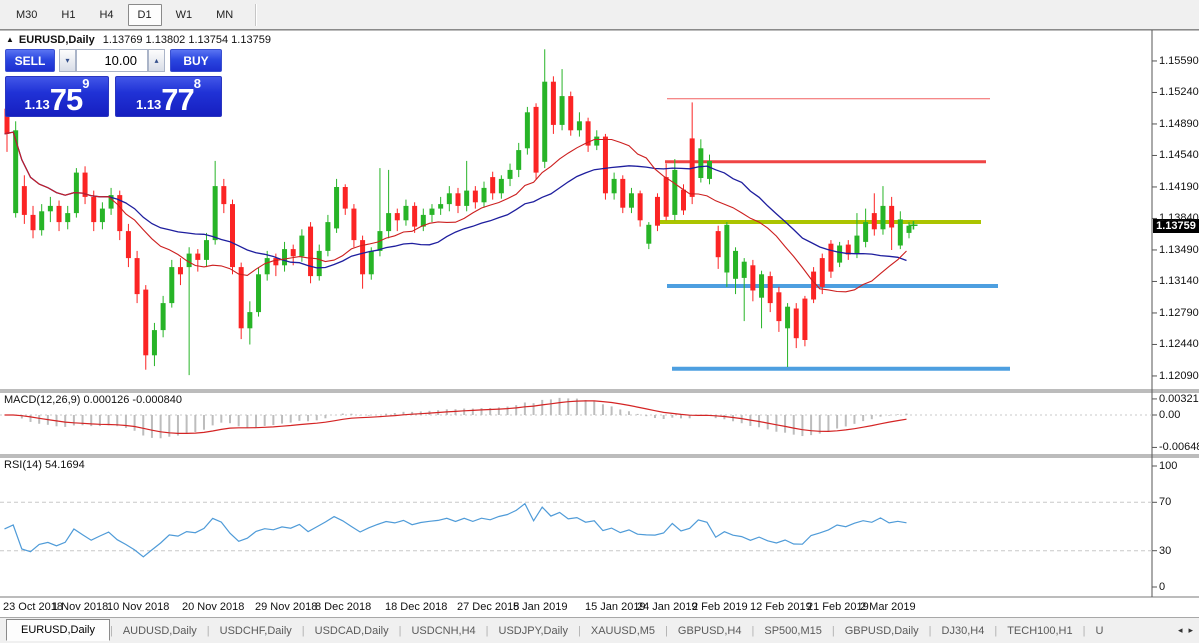  Describe the element at coordinates (10, 39) in the screenshot. I see `chart-collapse-icon: ▲` at that location.